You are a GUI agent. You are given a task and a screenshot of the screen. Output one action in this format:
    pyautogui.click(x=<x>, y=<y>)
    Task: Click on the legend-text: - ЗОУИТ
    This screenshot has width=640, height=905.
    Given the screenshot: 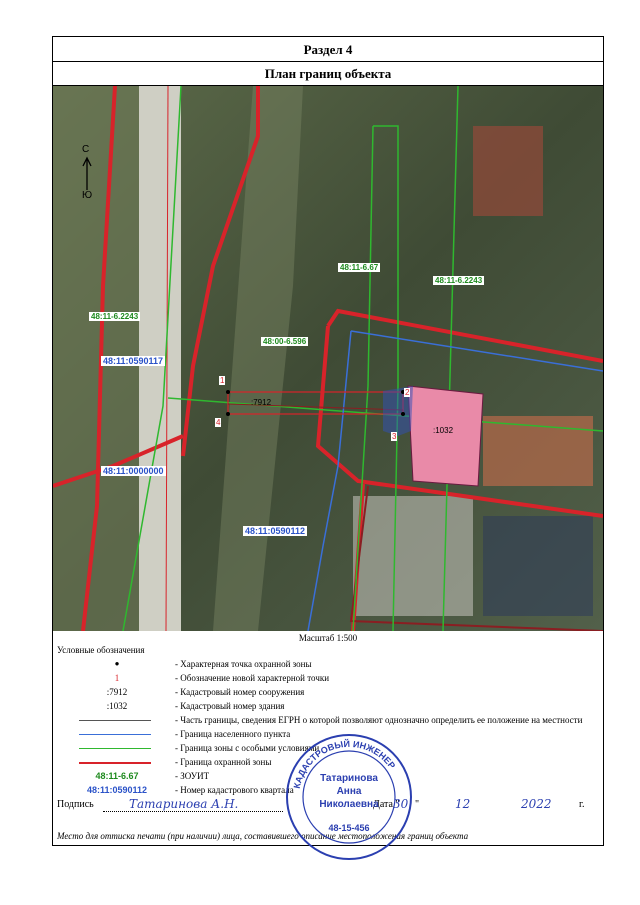 What is the action you would take?
    pyautogui.click(x=192, y=776)
    